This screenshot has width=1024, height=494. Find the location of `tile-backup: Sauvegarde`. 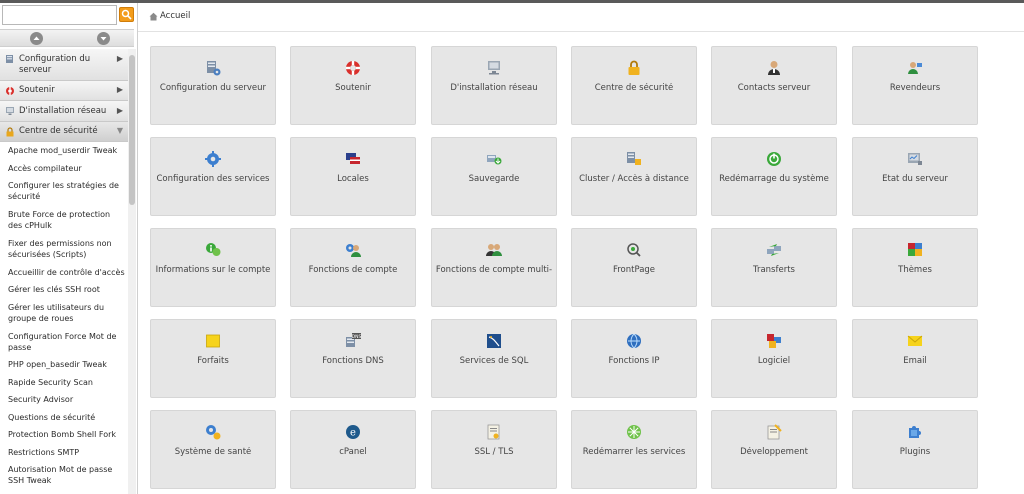

tile-backup: Sauvegarde is located at coordinates (494, 176).